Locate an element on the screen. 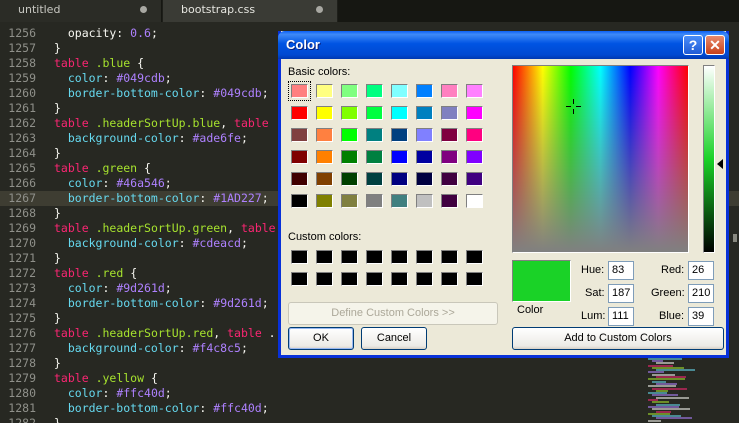 This screenshot has height=423, width=739. code-token: } is located at coordinates (57, 419).